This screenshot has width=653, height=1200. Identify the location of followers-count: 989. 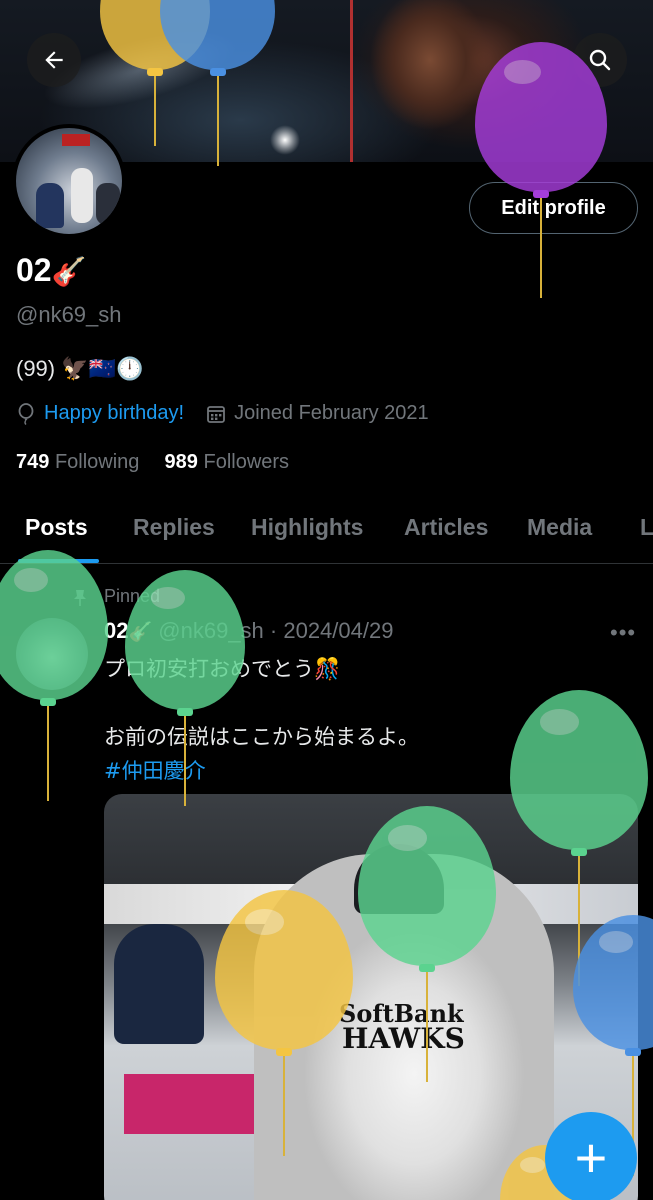
(181, 462).